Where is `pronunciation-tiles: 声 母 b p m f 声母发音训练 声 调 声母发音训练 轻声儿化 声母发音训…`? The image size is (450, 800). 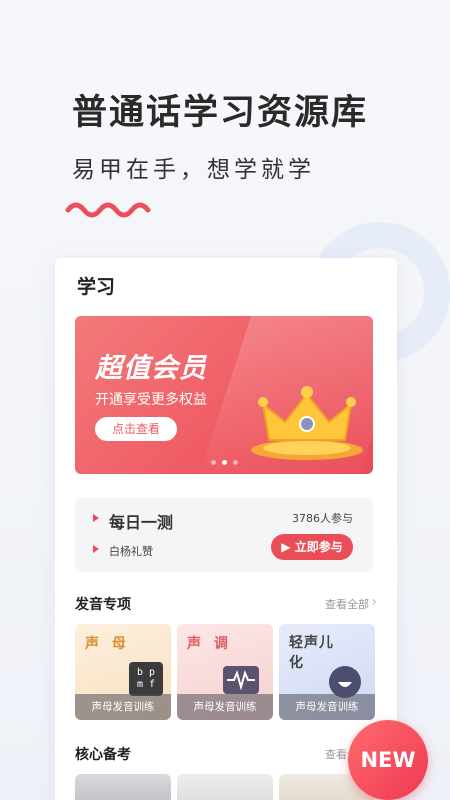
pronunciation-tiles: 声 母 b p m f 声母发音训练 声 调 声母发音训练 轻声儿化 声母发音训… is located at coordinates (225, 672).